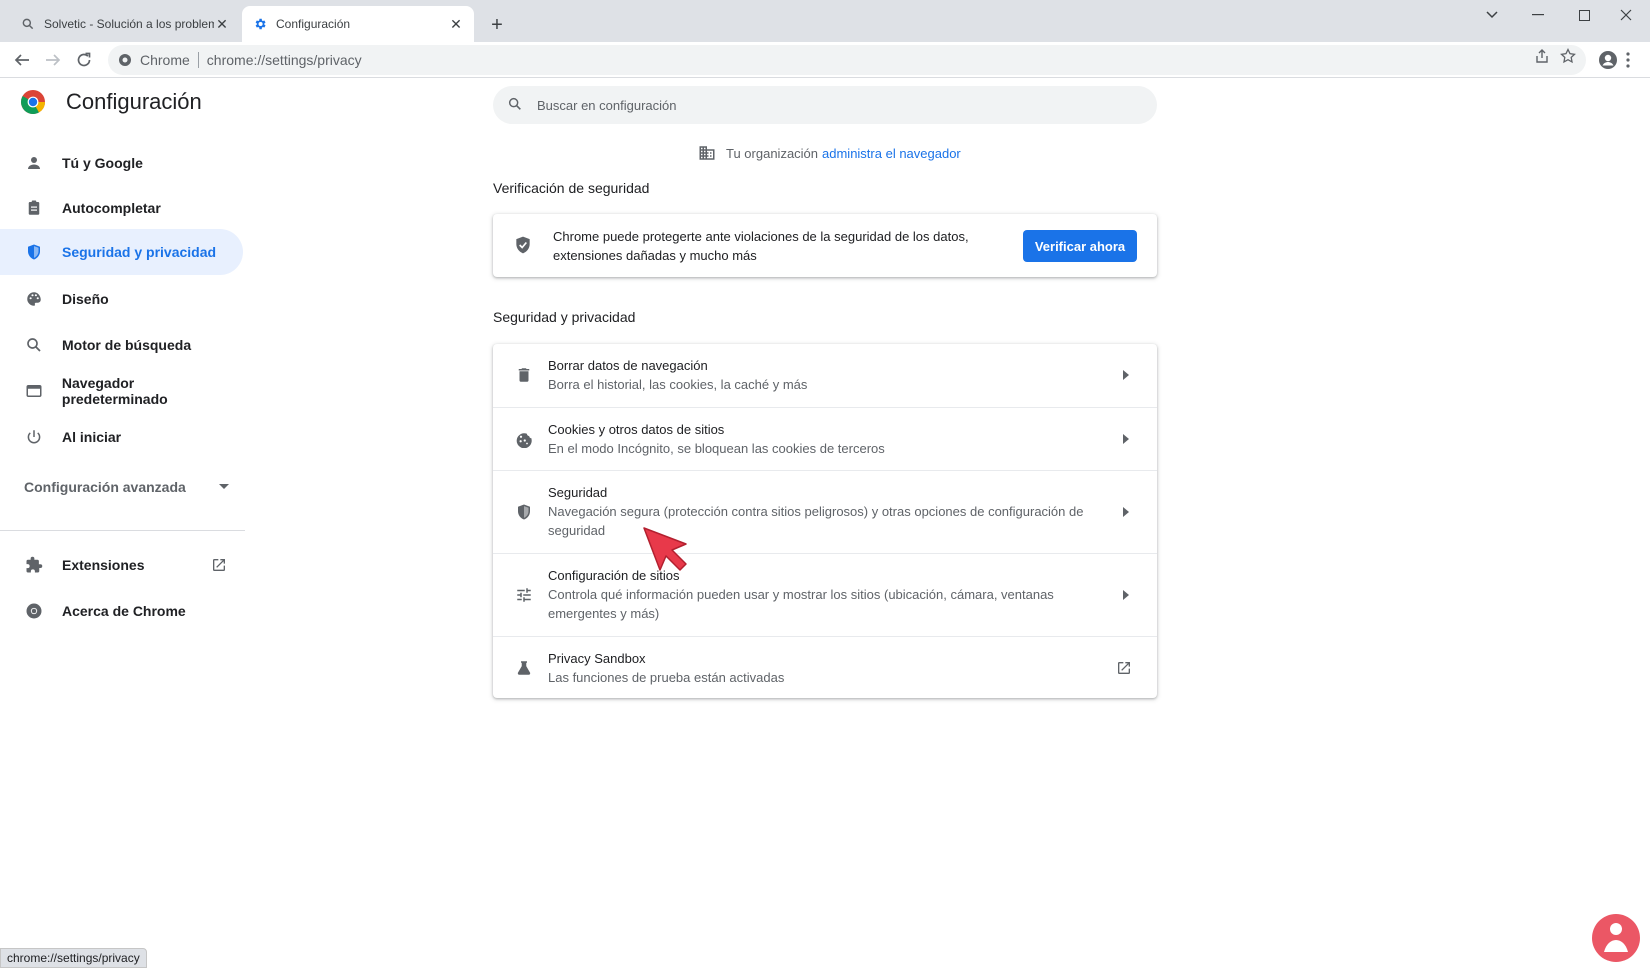 Image resolution: width=1650 pixels, height=968 pixels. What do you see at coordinates (636, 429) in the screenshot?
I see `row-title: Cookies y otros datos de sitios` at bounding box center [636, 429].